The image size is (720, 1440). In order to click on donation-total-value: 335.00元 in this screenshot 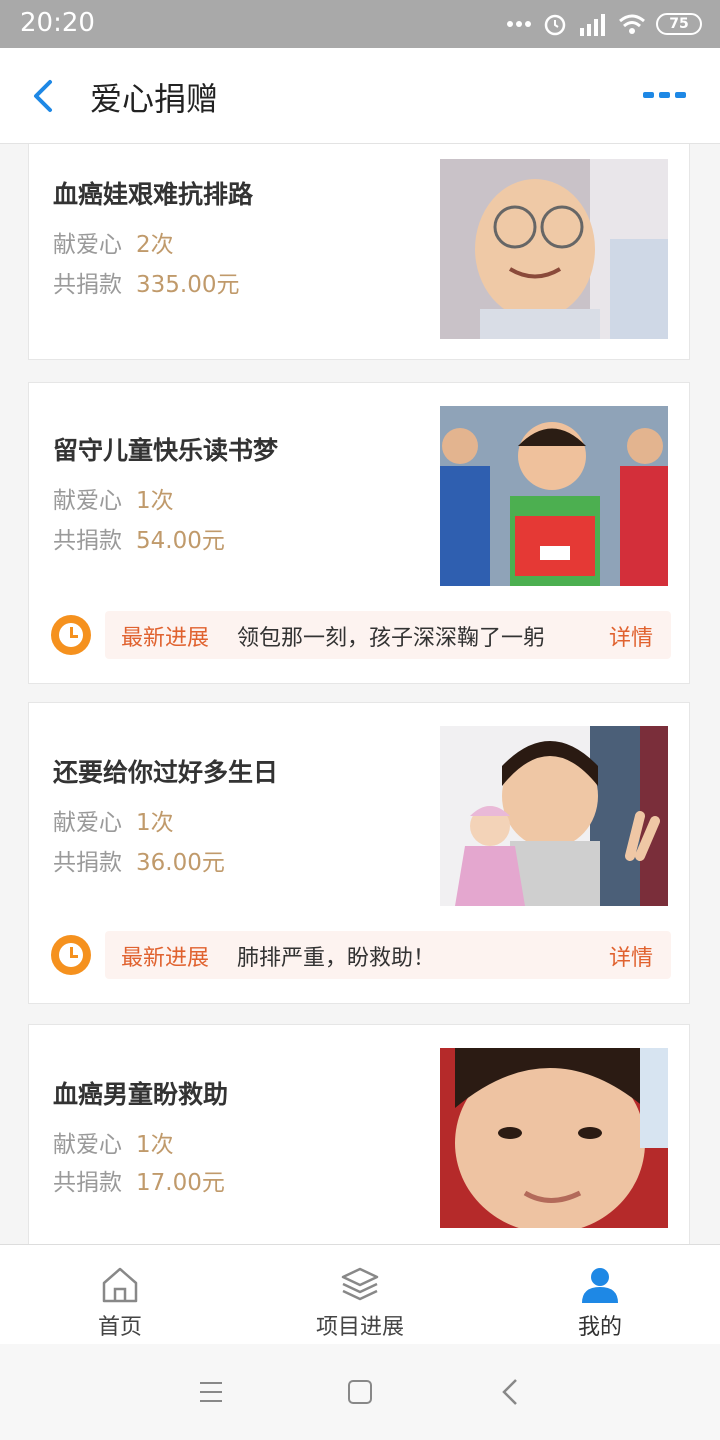, I will do `click(188, 285)`.